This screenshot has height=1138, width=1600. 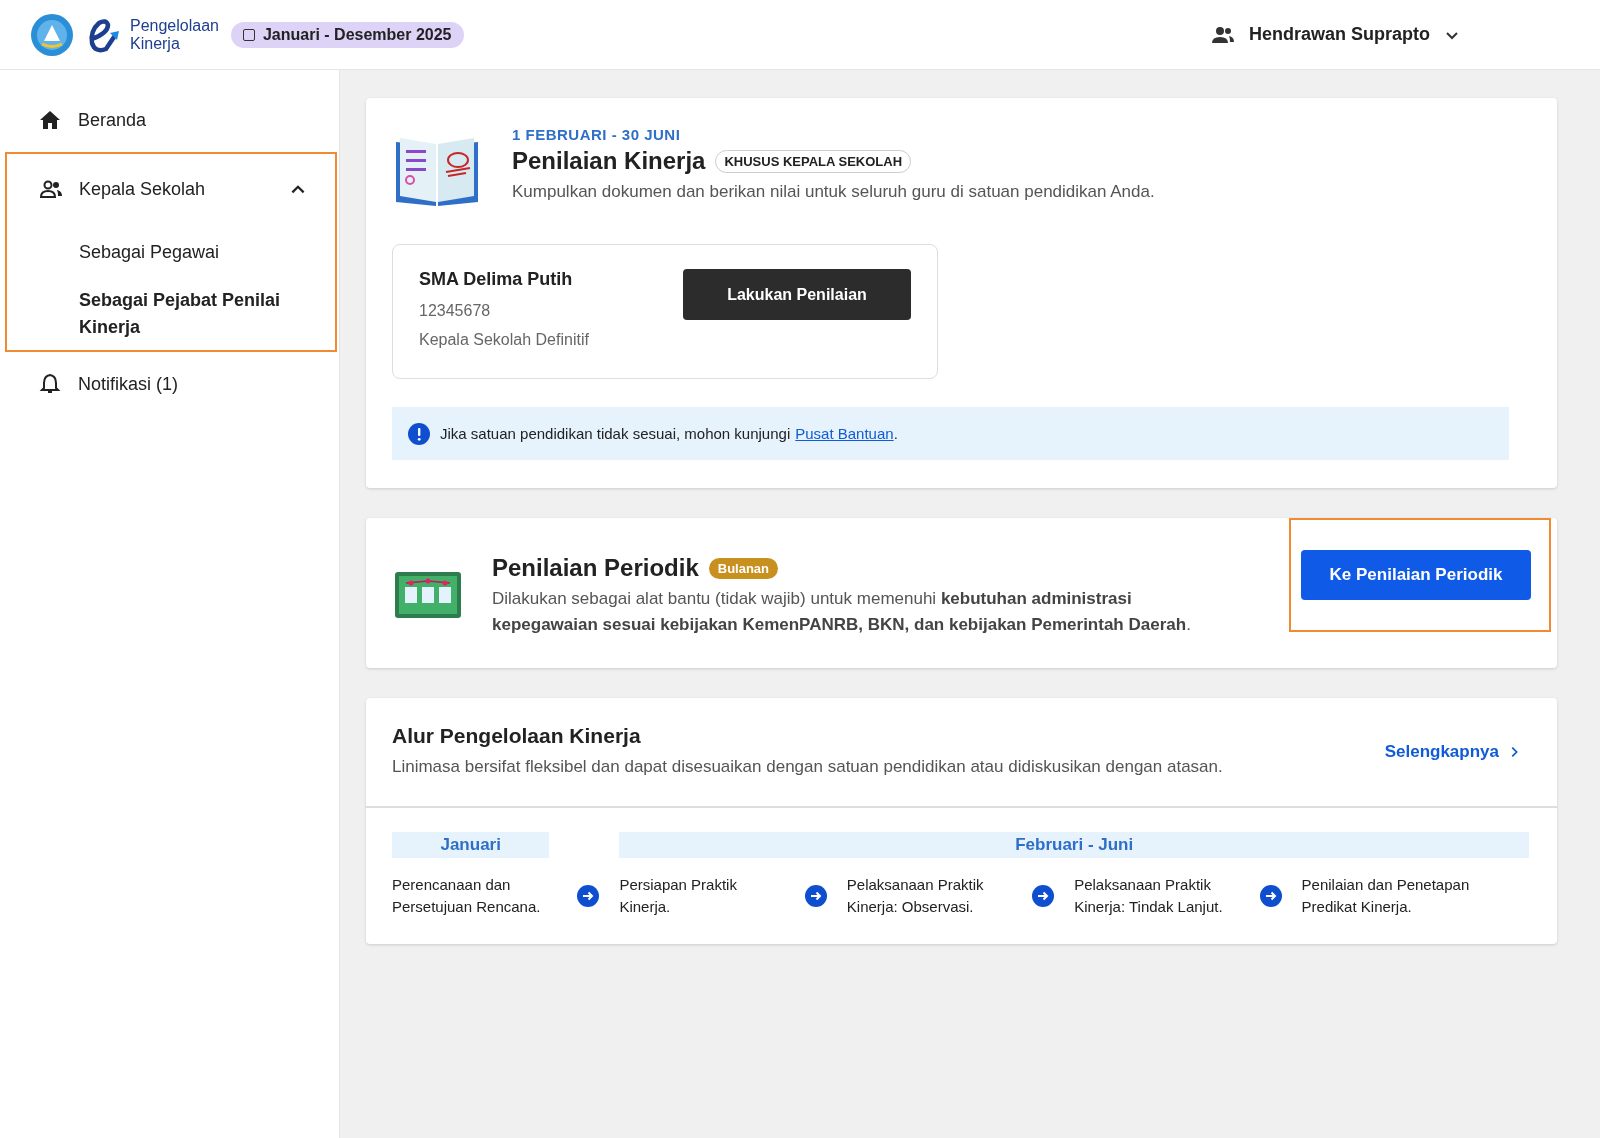 What do you see at coordinates (1074, 845) in the screenshot?
I see `phase-label: Februari - Juni` at bounding box center [1074, 845].